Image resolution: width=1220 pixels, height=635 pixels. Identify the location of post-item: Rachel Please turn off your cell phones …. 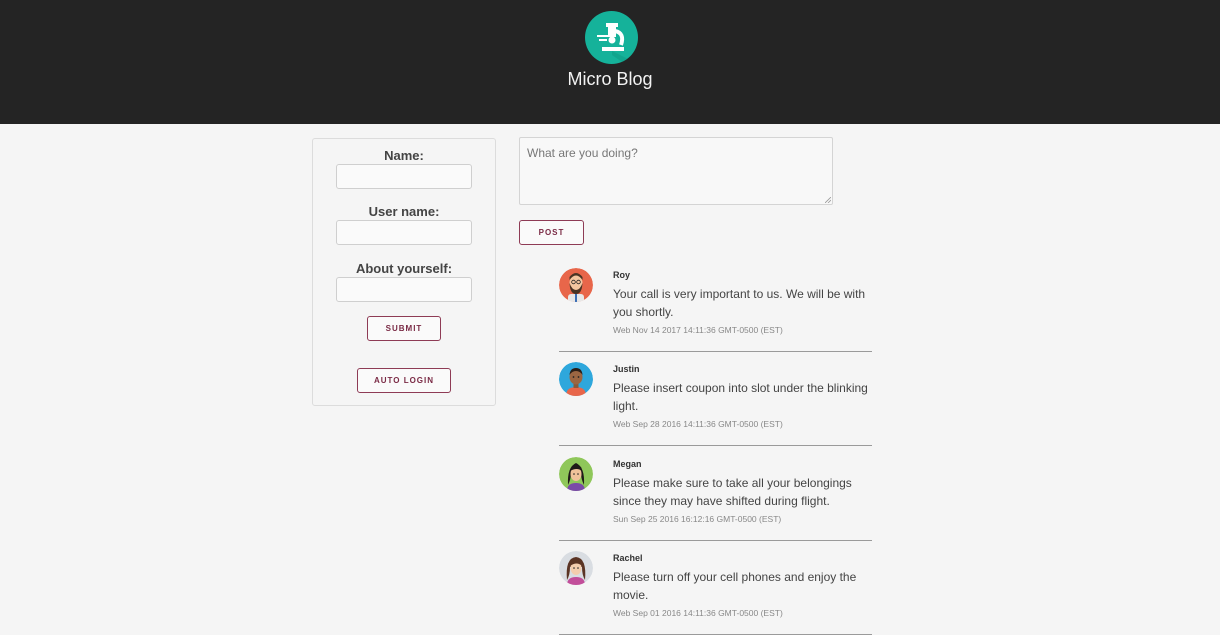
(715, 588).